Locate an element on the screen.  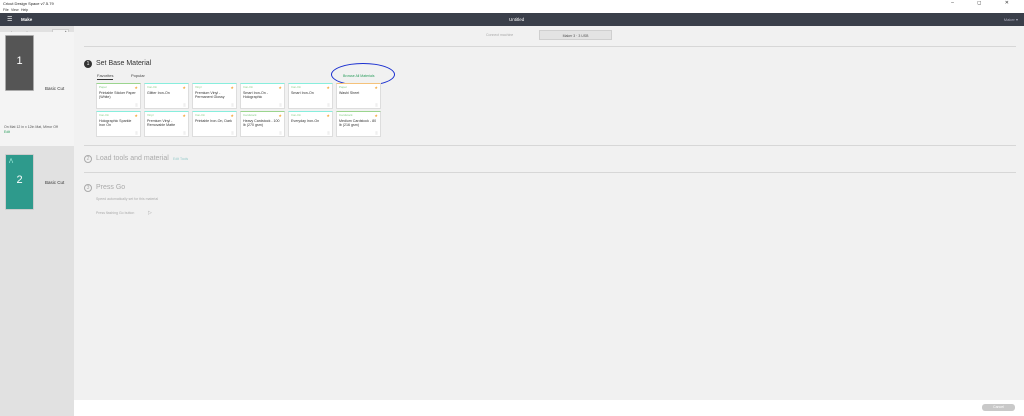
material-name: Medium Cardstock - 80 lb (216 gsm) is located at coordinates (358, 123).